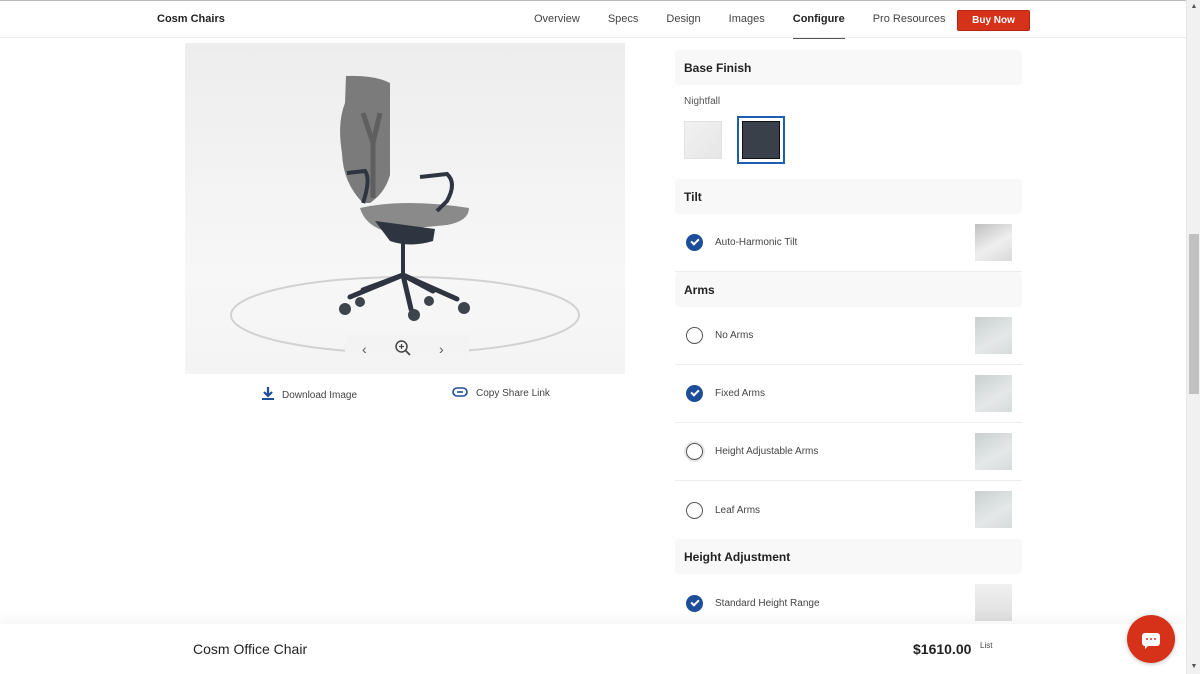 This screenshot has height=674, width=1200. Describe the element at coordinates (404, 308) in the screenshot. I see `chair-casters` at that location.